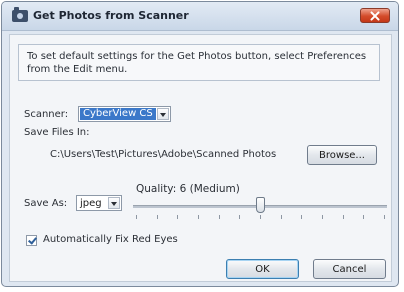 This screenshot has width=404, height=292. What do you see at coordinates (46, 203) in the screenshot?
I see `save-as-label: Save As:` at bounding box center [46, 203].